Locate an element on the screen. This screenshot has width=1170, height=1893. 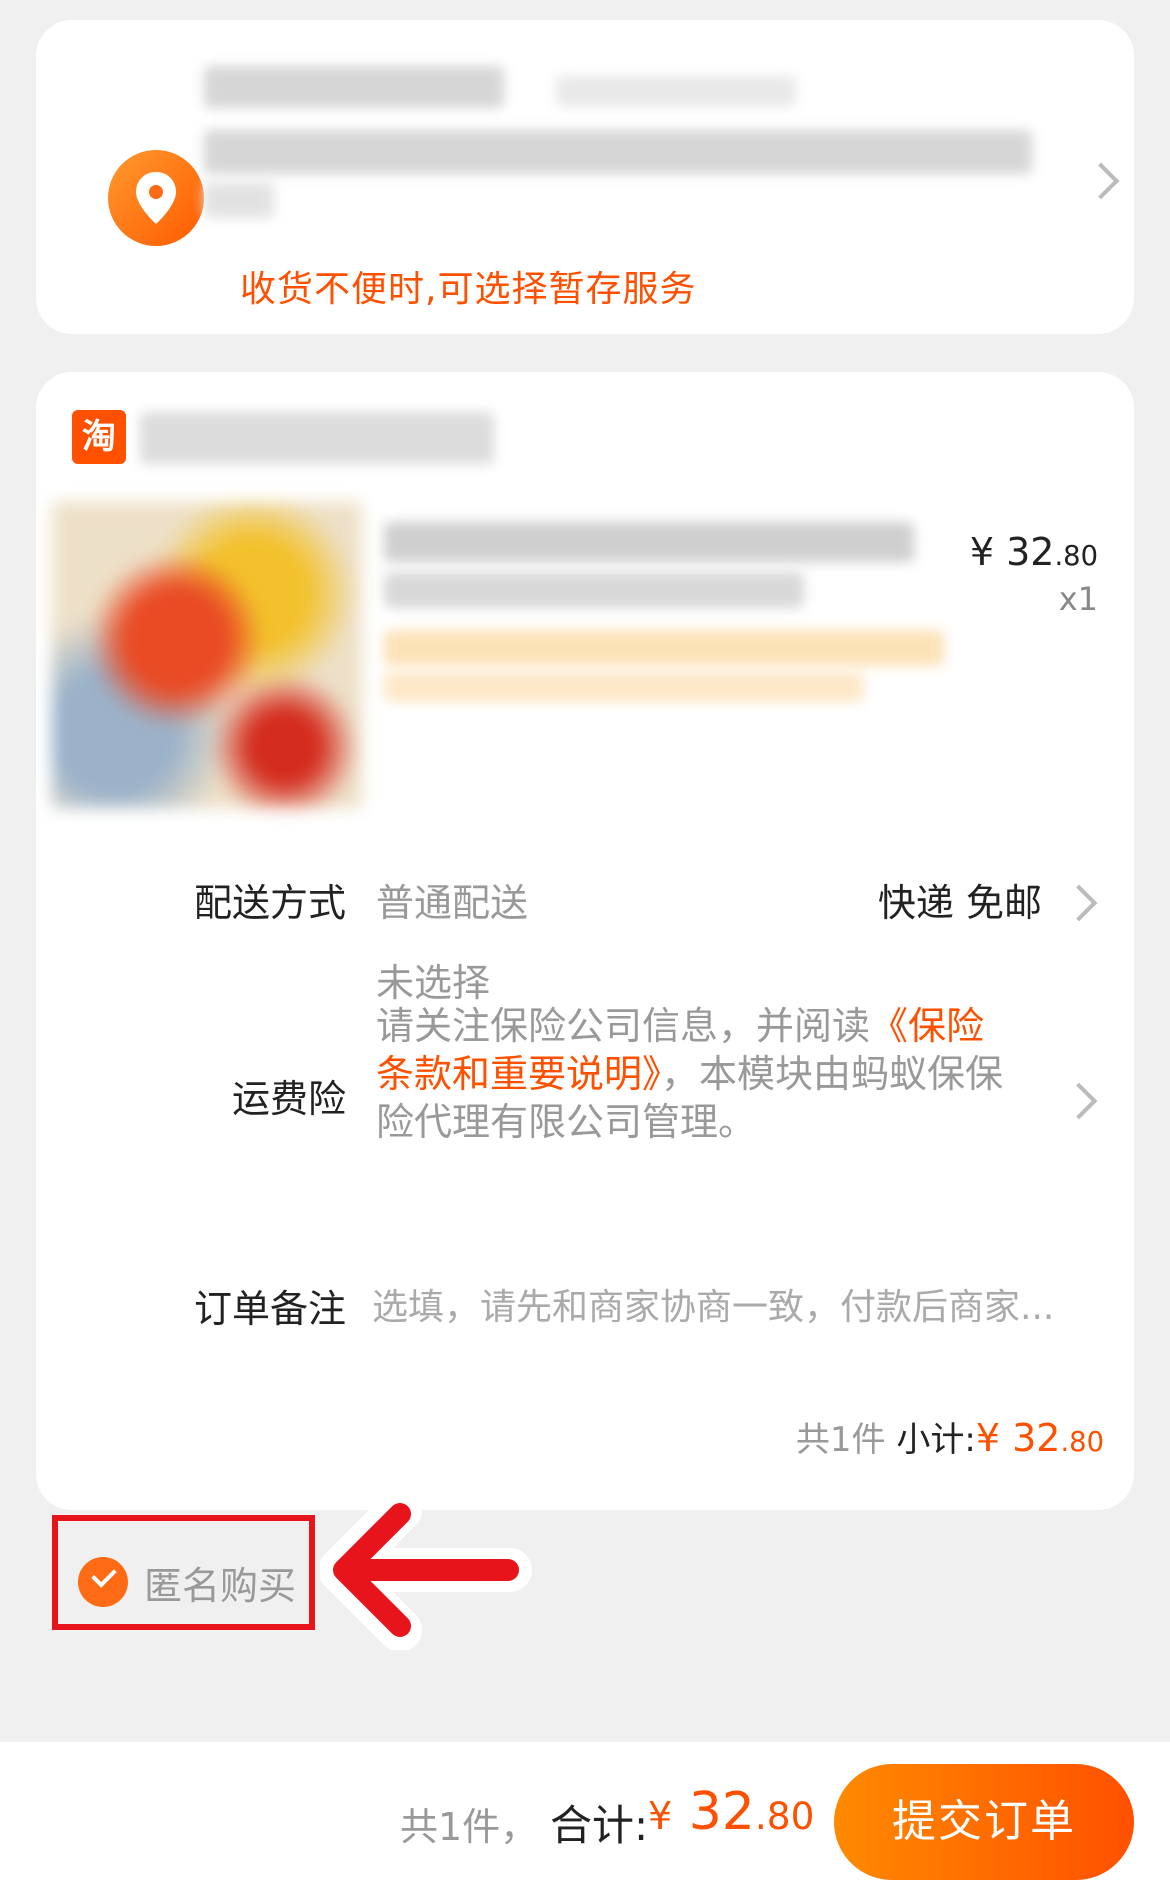
product-sku-blurred is located at coordinates (664, 648).